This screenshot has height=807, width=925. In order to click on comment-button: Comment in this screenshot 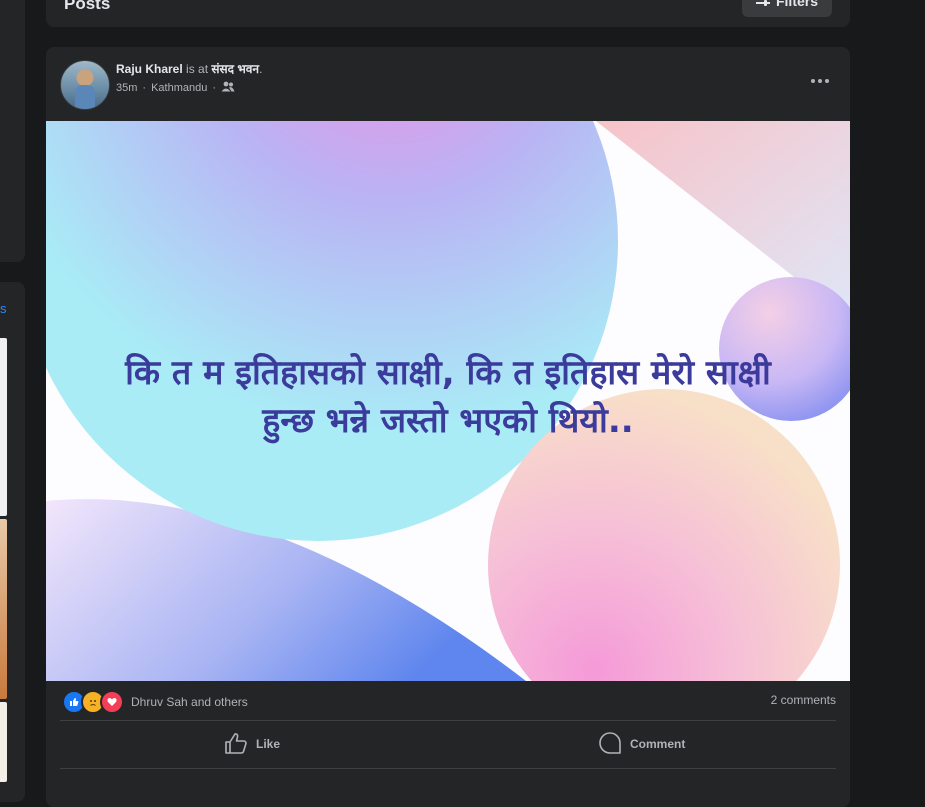, I will do `click(641, 744)`.